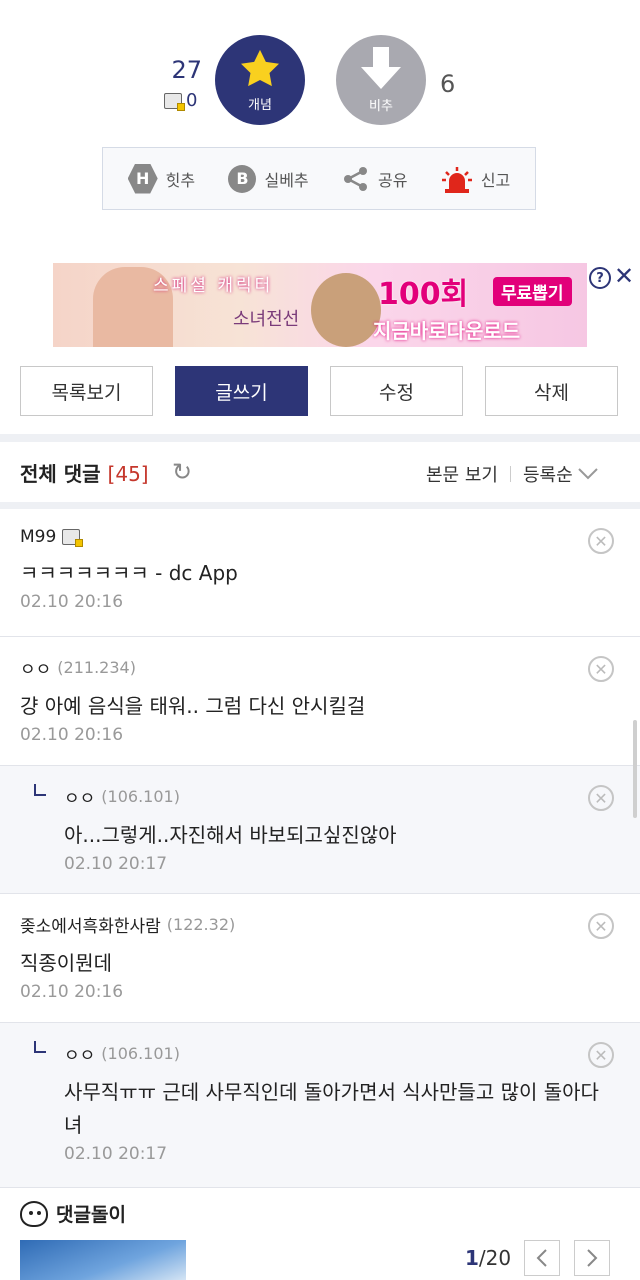  What do you see at coordinates (320, 667) in the screenshot?
I see `comment-author: ㅇㅇ (211.234)` at bounding box center [320, 667].